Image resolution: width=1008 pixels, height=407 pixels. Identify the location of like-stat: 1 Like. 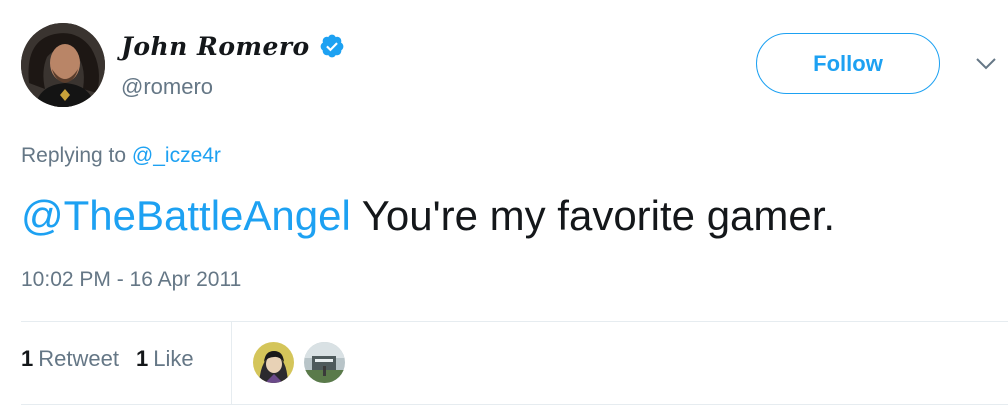
(165, 359).